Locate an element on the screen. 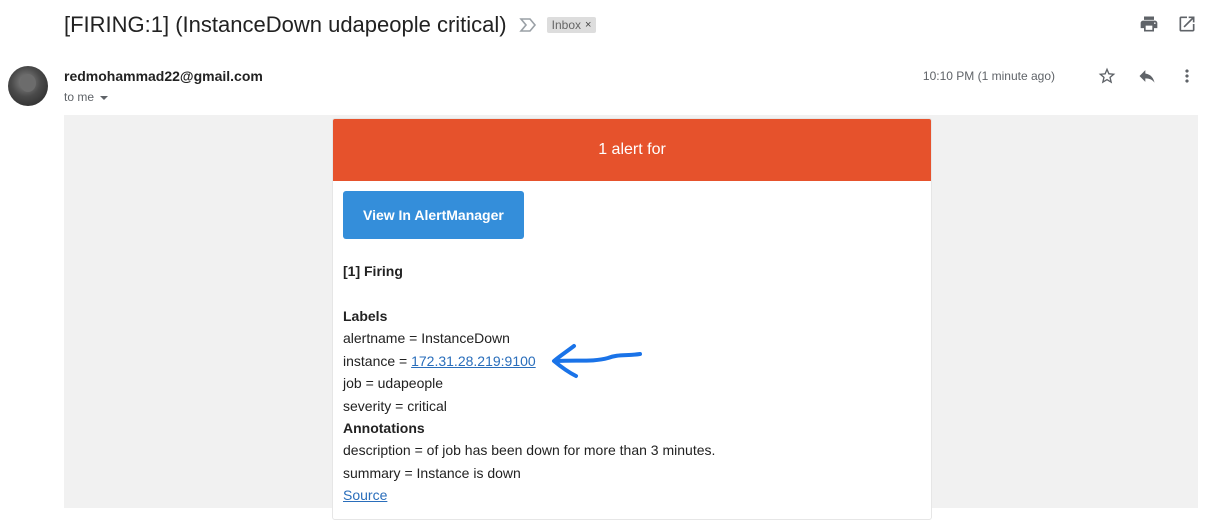 Image resolution: width=1211 pixels, height=520 pixels. more-options-button is located at coordinates (1187, 76).